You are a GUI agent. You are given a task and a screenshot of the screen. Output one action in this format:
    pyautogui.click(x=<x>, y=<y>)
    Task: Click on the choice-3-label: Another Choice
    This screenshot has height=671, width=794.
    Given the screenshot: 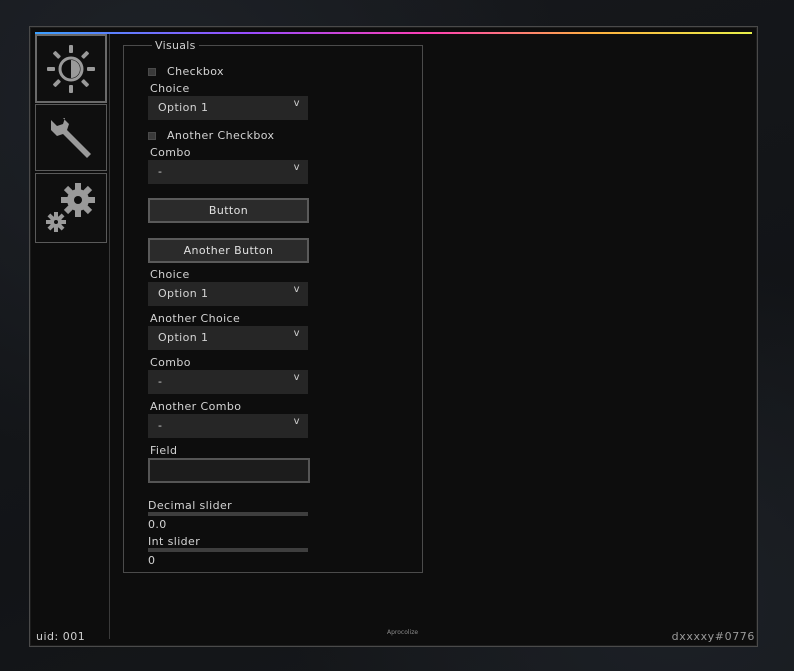 What is the action you would take?
    pyautogui.click(x=195, y=318)
    